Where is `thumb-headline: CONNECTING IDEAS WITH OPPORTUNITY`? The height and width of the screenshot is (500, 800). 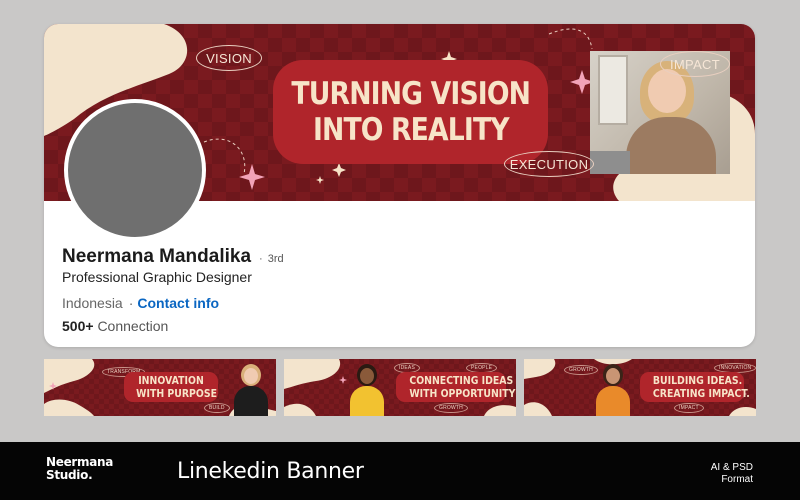
thumb-headline: CONNECTING IDEAS WITH OPPORTUNITY is located at coordinates (456, 387).